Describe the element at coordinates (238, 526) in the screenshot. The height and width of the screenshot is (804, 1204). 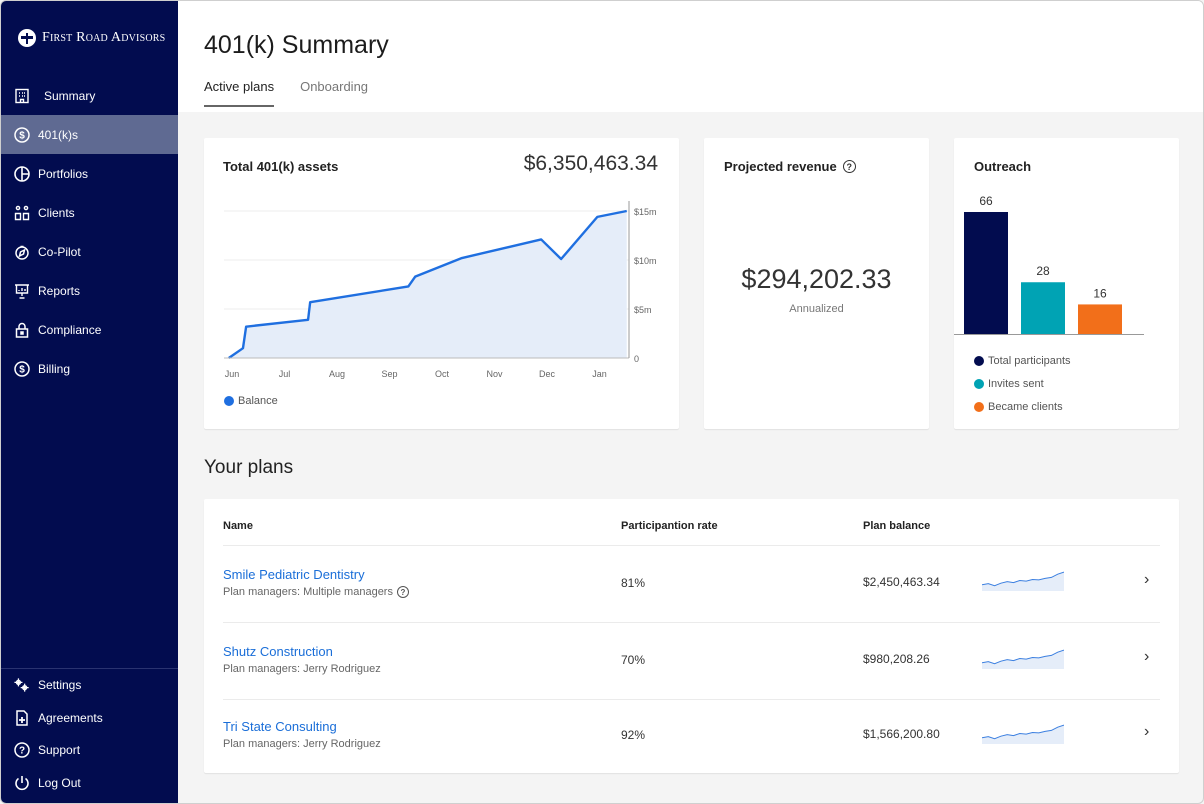
I see `column-header-name: Name` at that location.